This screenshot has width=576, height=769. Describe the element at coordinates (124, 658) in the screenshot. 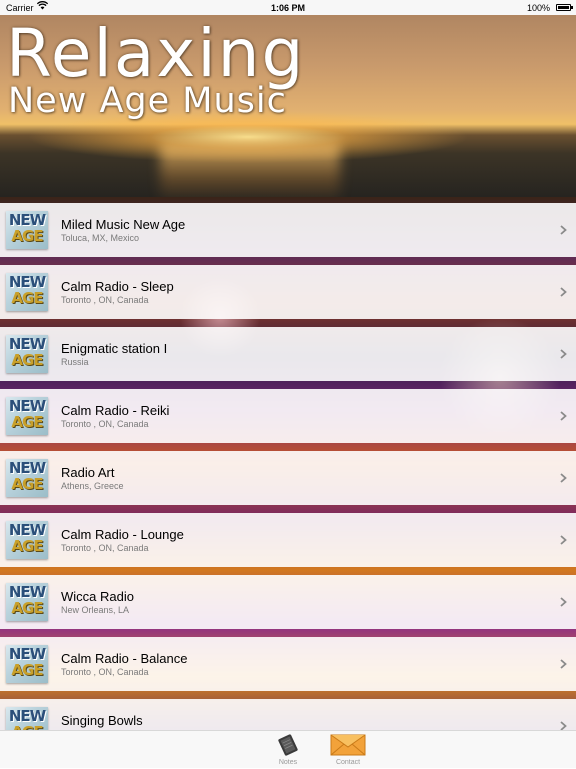

I see `station-name: Calm Radio - Balance` at that location.